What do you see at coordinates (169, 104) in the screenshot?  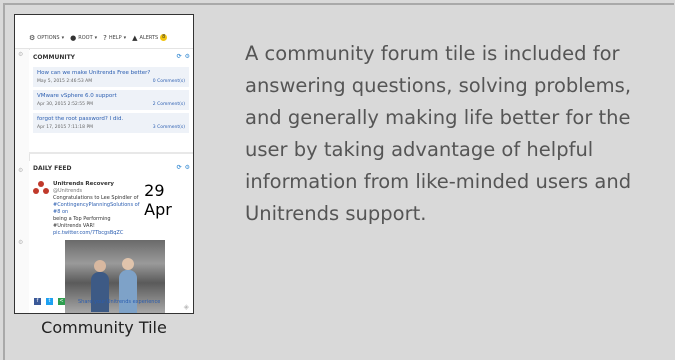 I see `post-comments: 2 Comment(s)` at bounding box center [169, 104].